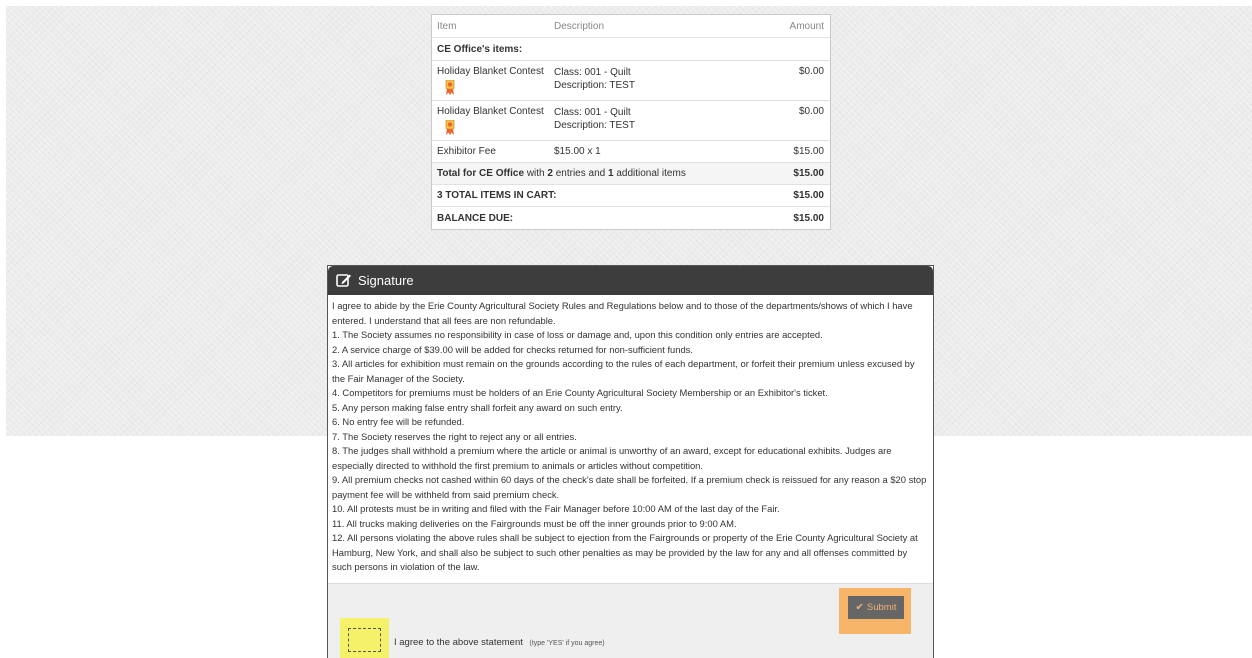 Image resolution: width=1252 pixels, height=658 pixels. I want to click on column-header-amount: Amount, so click(806, 26).